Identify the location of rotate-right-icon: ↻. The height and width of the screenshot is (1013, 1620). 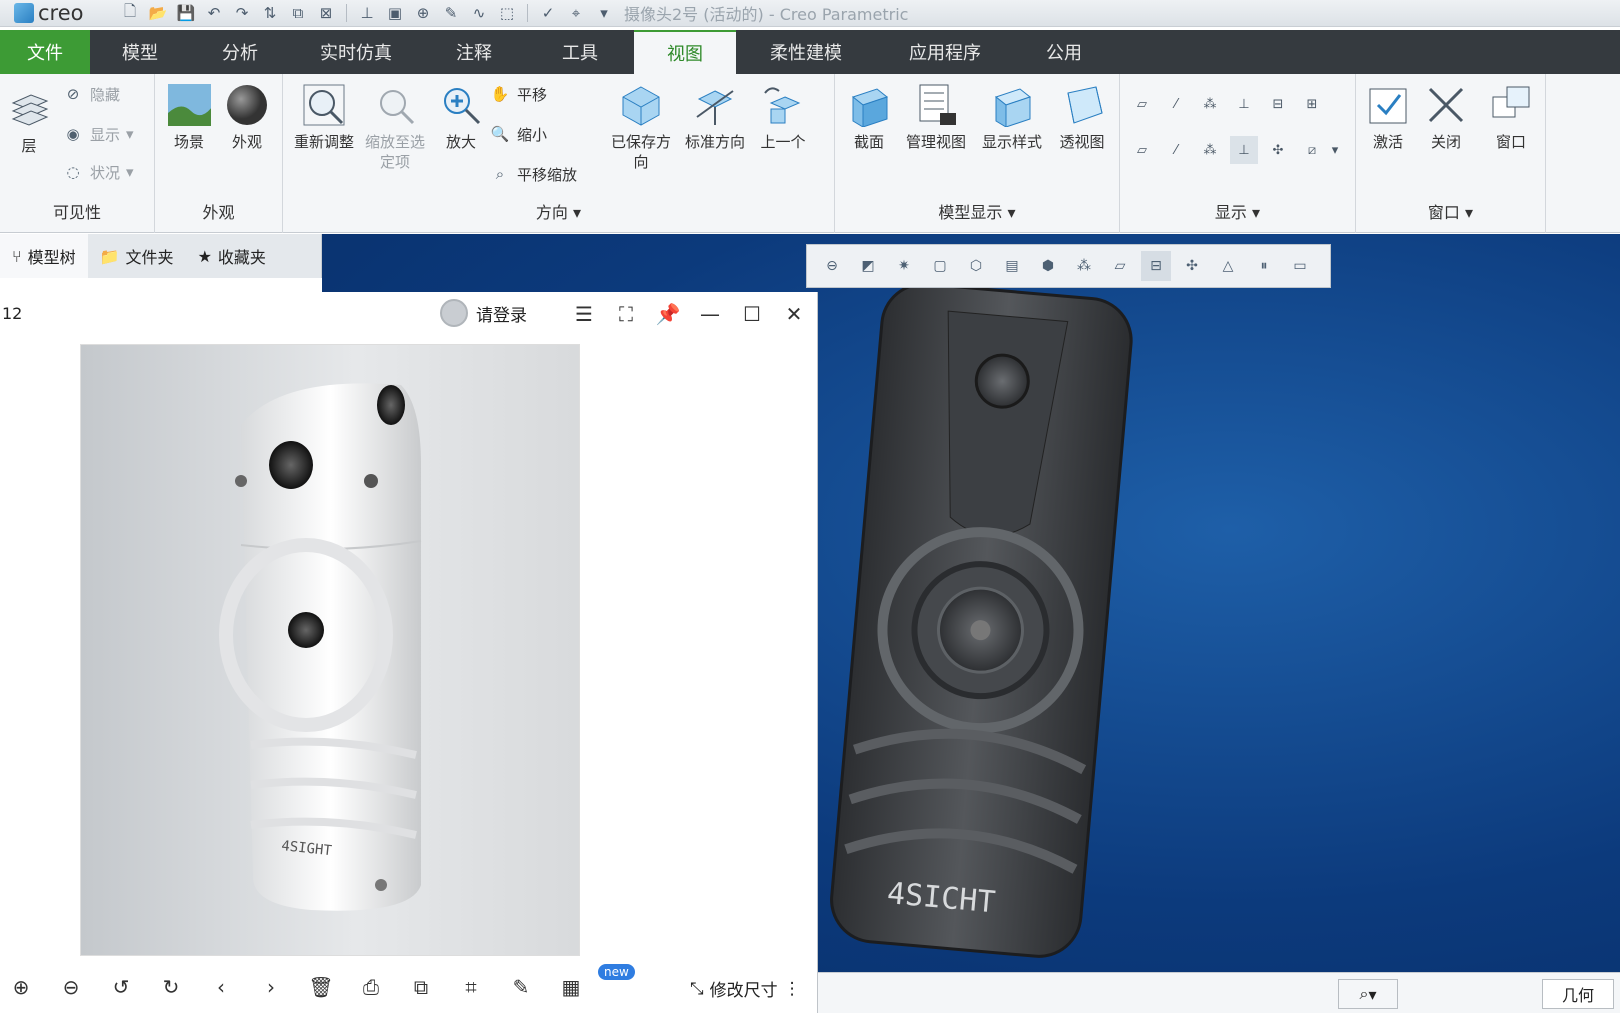
(171, 987).